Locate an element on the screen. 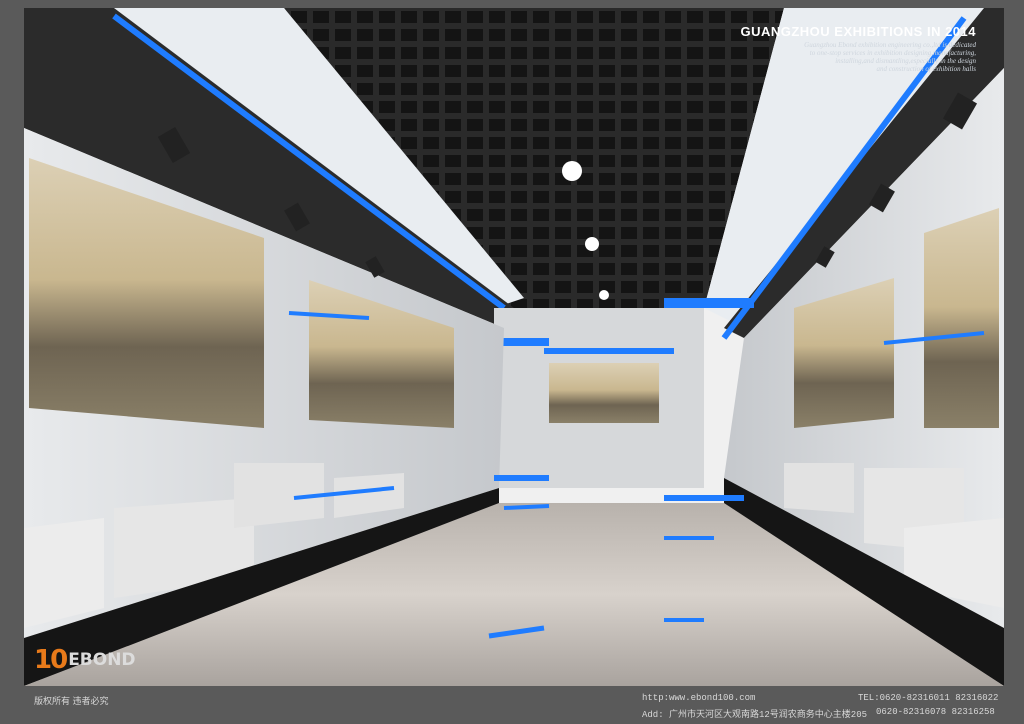 The image size is (1024, 724). address-text: Add: 广州市天河区大观南路12号润农商务中心主楼205 is located at coordinates (755, 715).